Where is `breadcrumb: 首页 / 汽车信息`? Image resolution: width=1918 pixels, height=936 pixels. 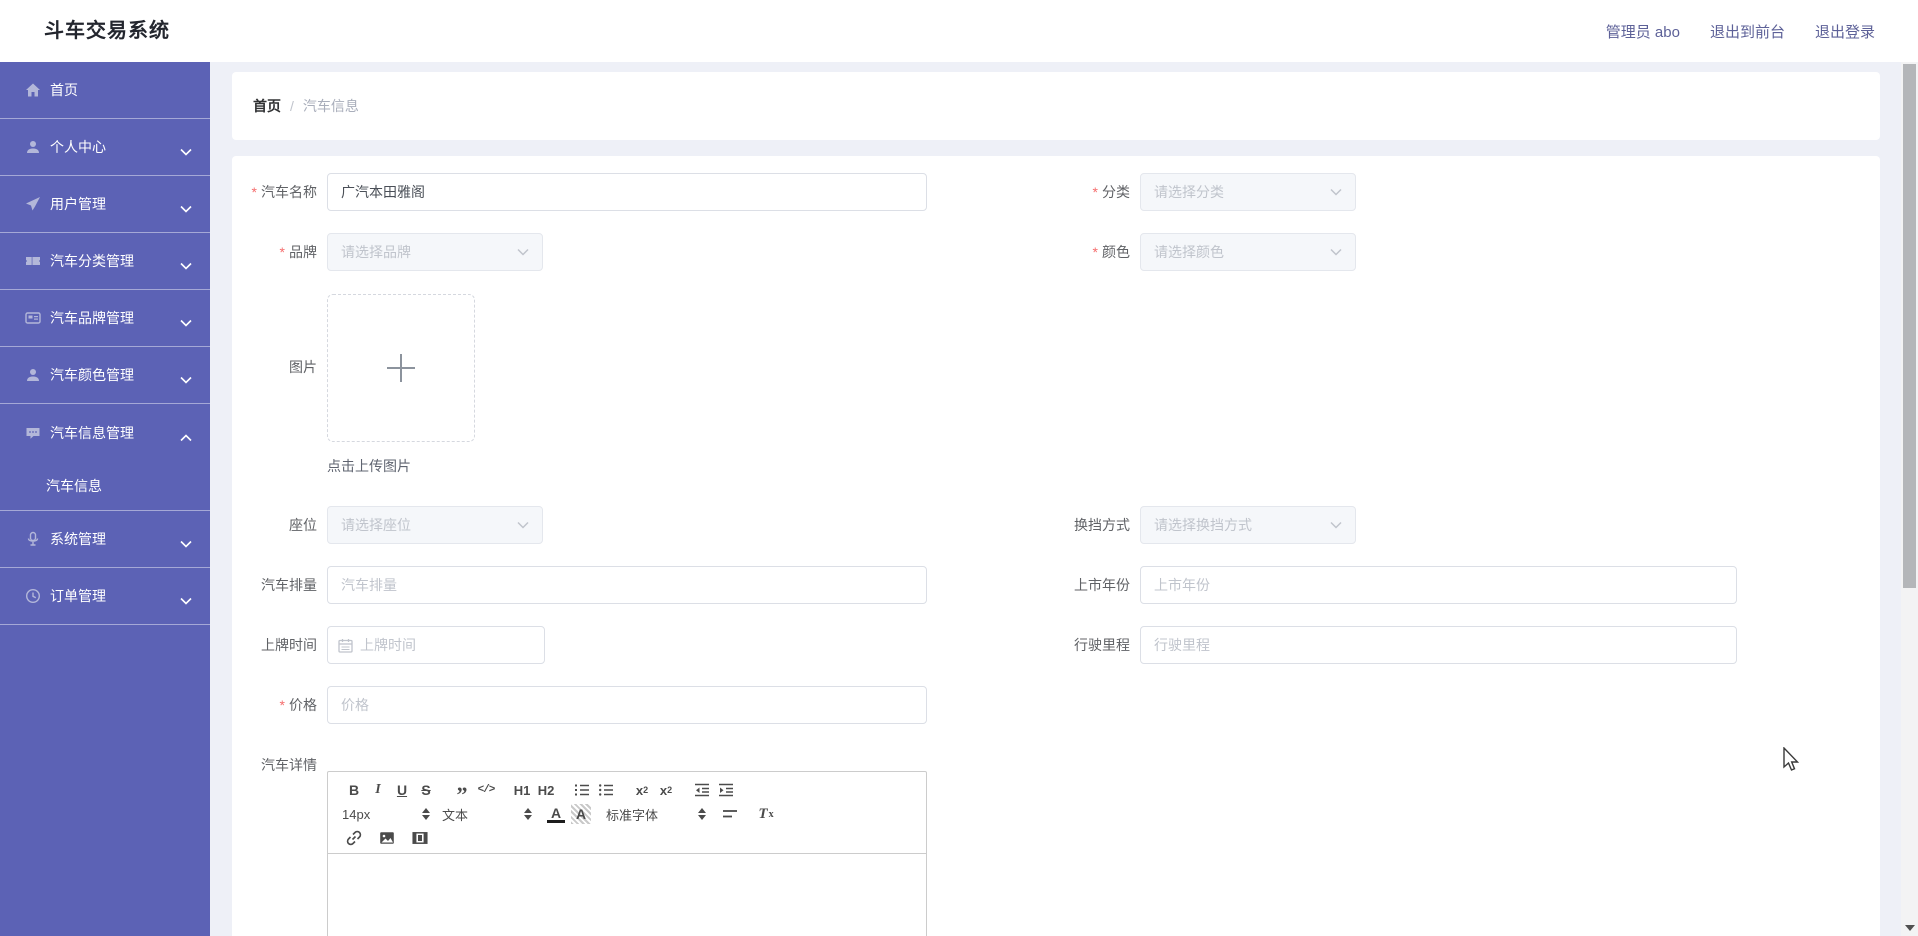
breadcrumb: 首页 / 汽车信息 is located at coordinates (1056, 106).